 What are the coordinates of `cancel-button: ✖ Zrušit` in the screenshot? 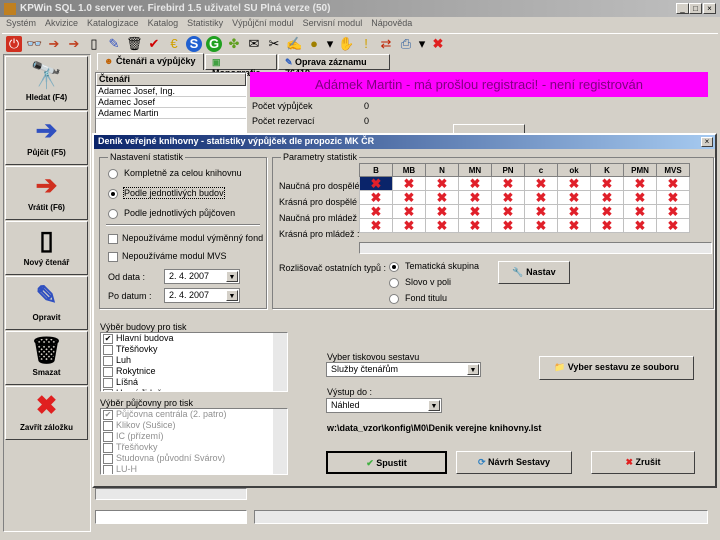 It's located at (643, 462).